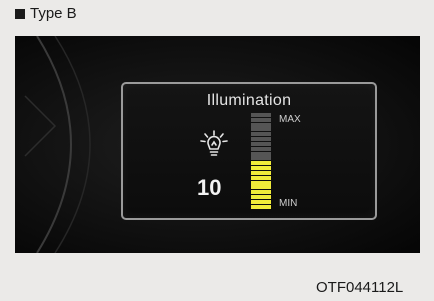  What do you see at coordinates (290, 119) in the screenshot?
I see `max-label: MAX` at bounding box center [290, 119].